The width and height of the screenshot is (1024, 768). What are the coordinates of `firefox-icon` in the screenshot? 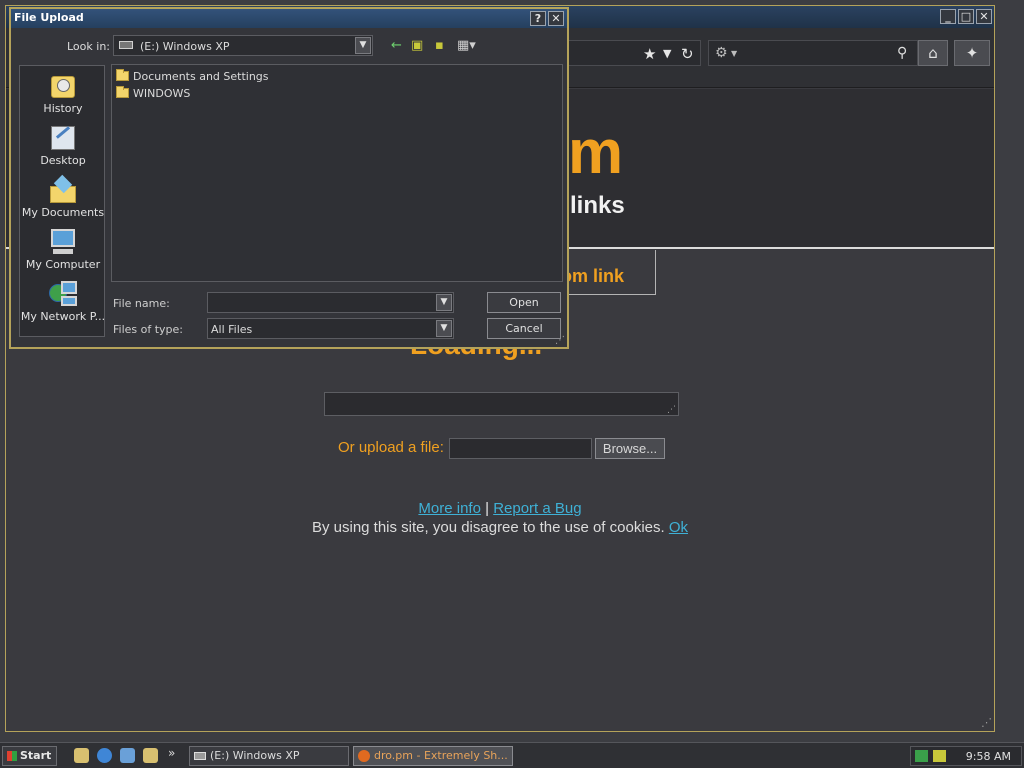 It's located at (364, 756).